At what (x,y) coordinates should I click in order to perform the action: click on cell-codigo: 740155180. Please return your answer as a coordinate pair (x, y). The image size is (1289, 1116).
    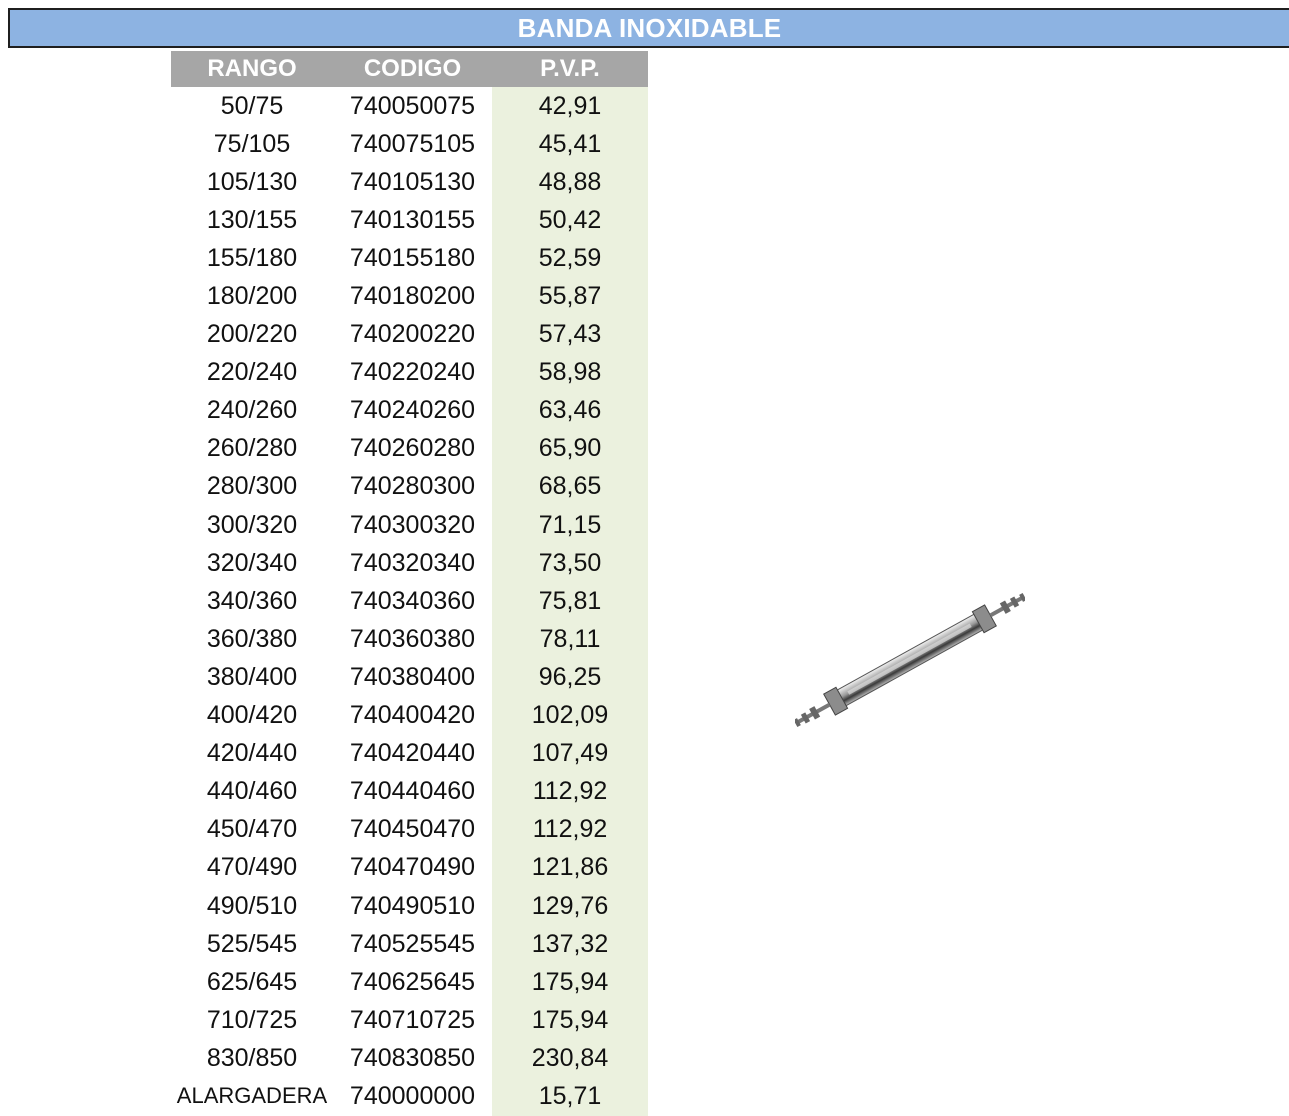
    Looking at the image, I should click on (412, 257).